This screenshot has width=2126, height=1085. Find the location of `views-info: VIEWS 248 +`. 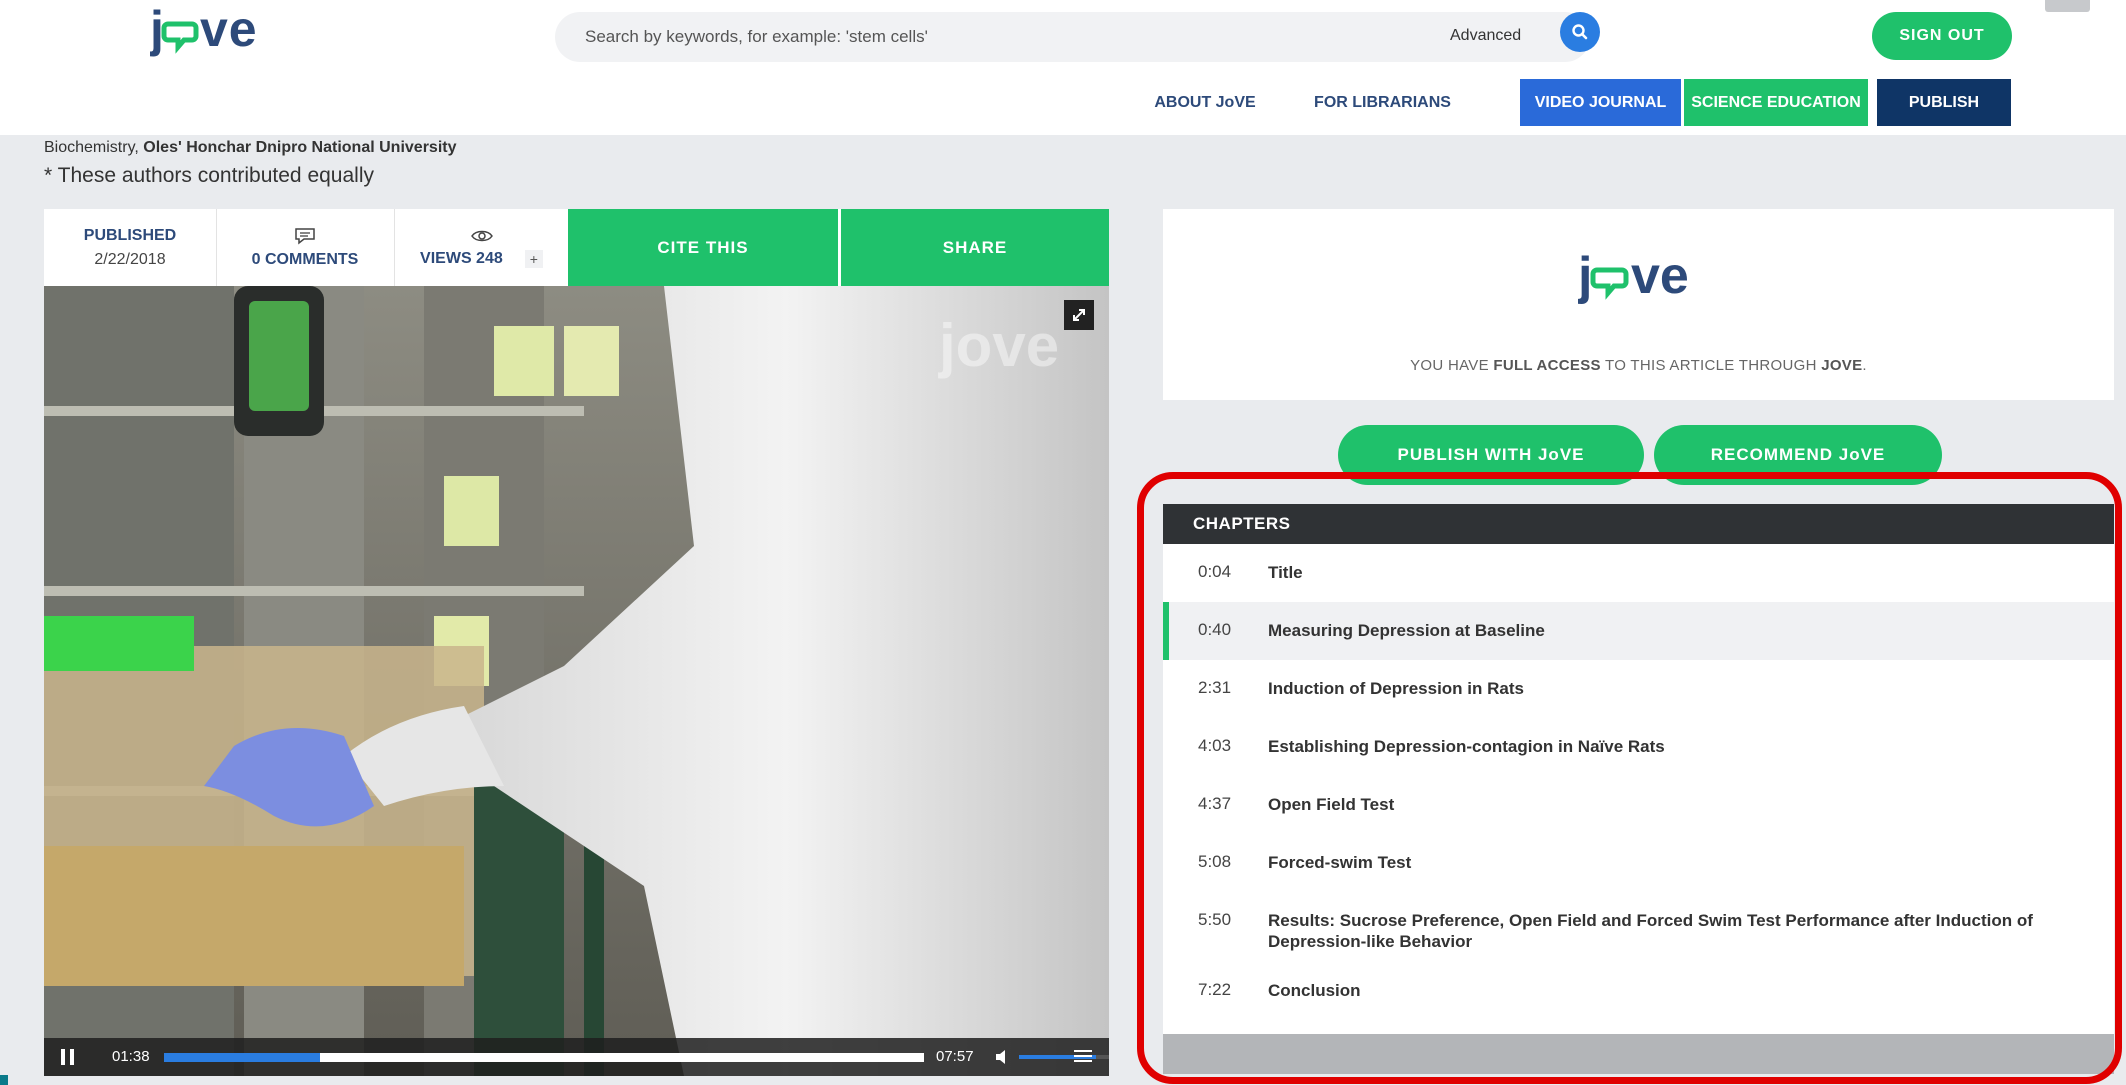

views-info: VIEWS 248 + is located at coordinates (481, 247).